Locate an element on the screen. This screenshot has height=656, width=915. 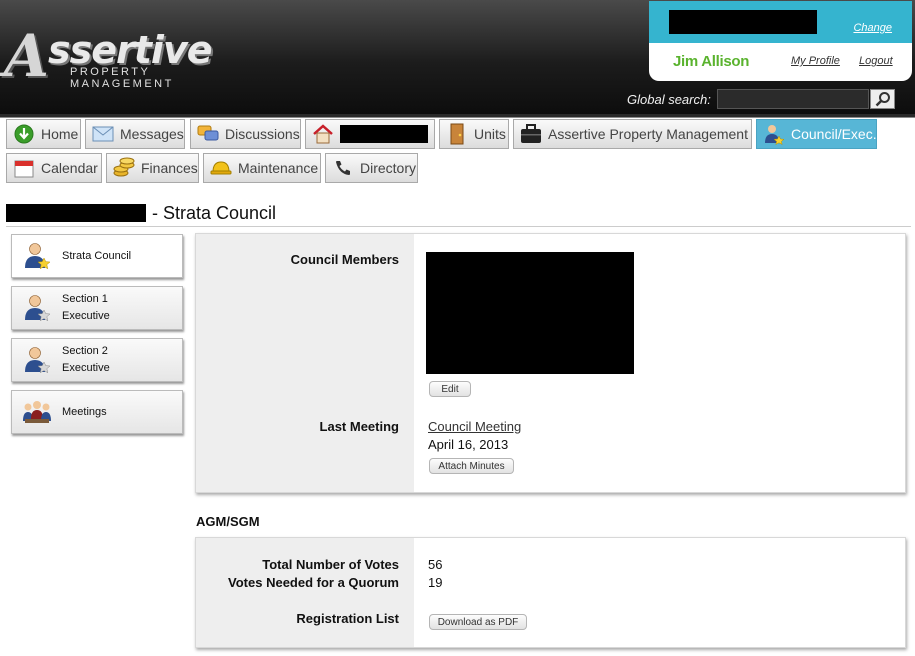
tab-units: Units is located at coordinates (474, 134).